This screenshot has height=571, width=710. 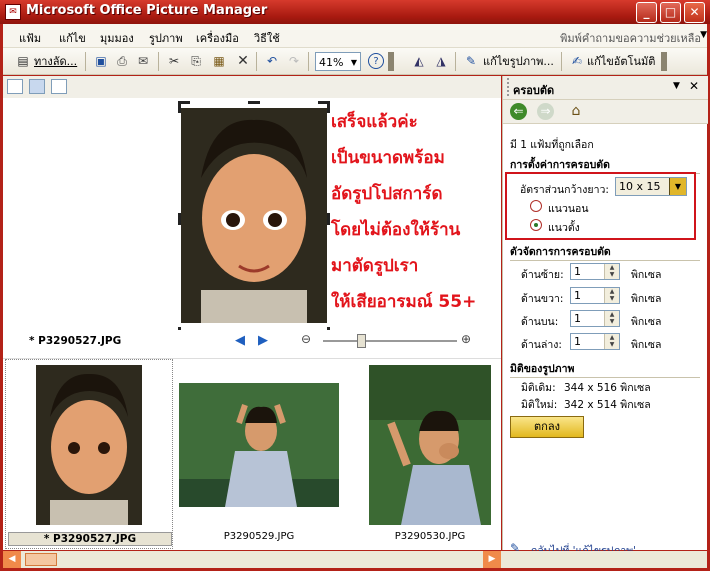 I want to click on pane-grip, so click(x=508, y=87).